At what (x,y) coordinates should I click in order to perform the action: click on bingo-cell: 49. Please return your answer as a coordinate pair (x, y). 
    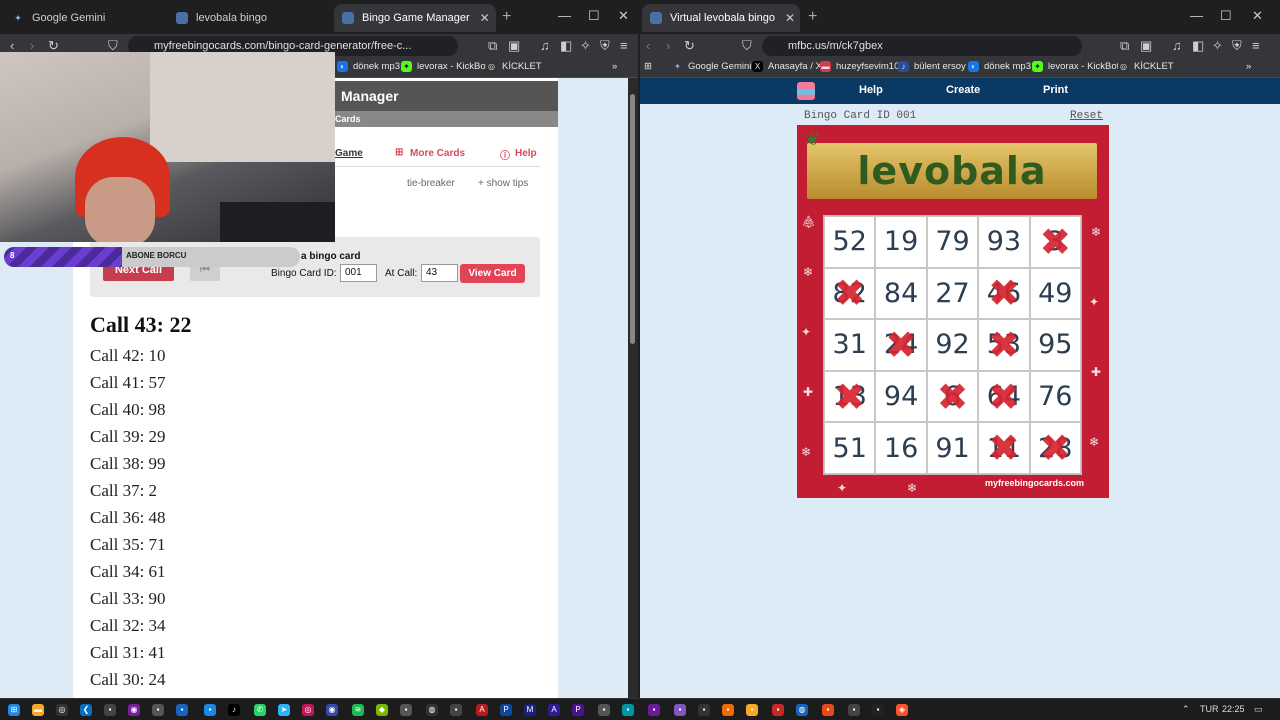
    Looking at the image, I should click on (1055, 293).